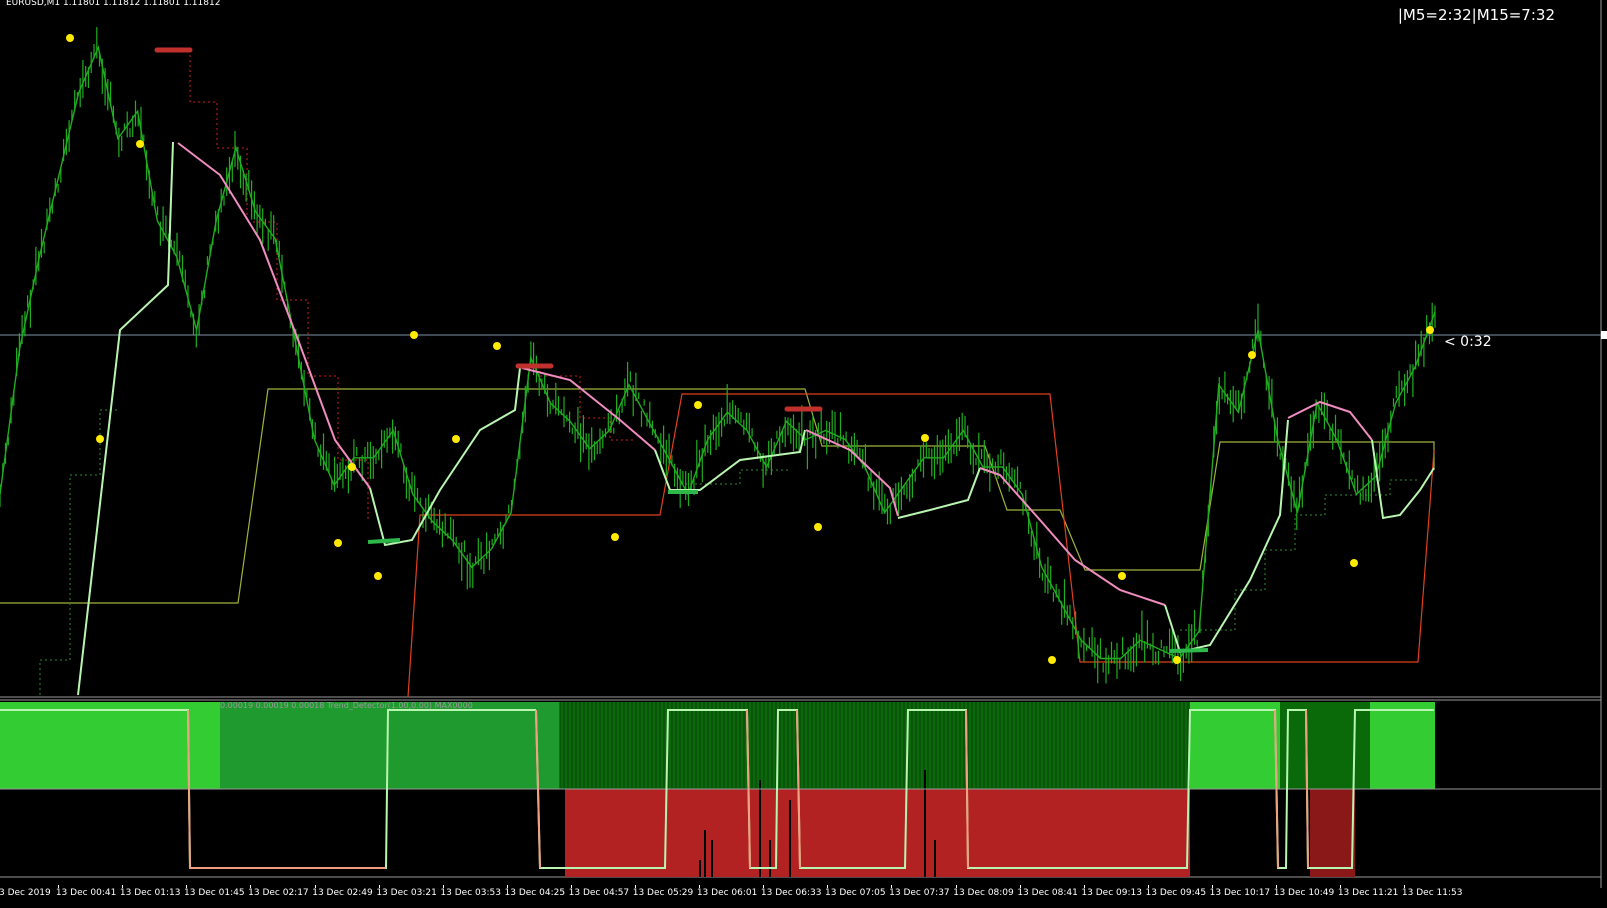  Describe the element at coordinates (470, 893) in the screenshot. I see `time-axis-label: 13 Dec 03:53` at that location.